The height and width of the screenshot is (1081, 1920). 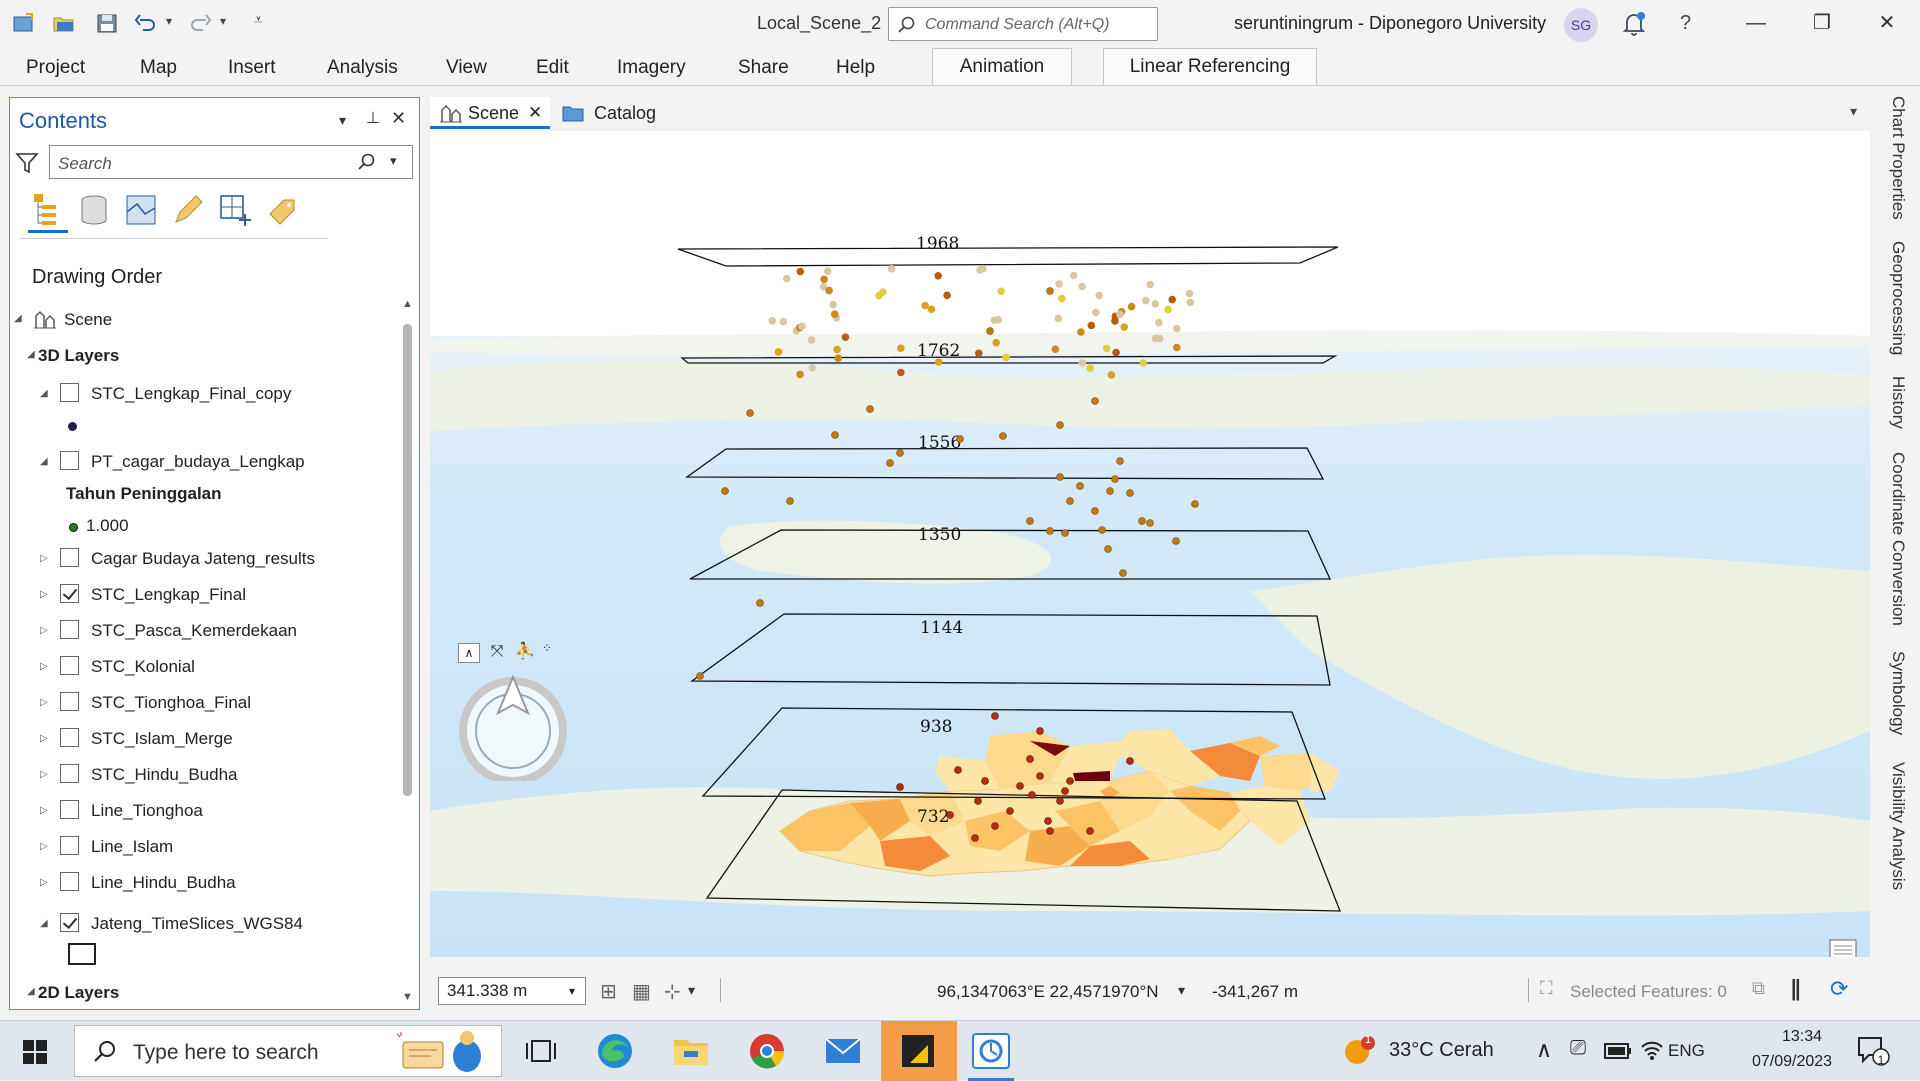 I want to click on taskbar-search-input: Type here to search, so click(x=288, y=1051).